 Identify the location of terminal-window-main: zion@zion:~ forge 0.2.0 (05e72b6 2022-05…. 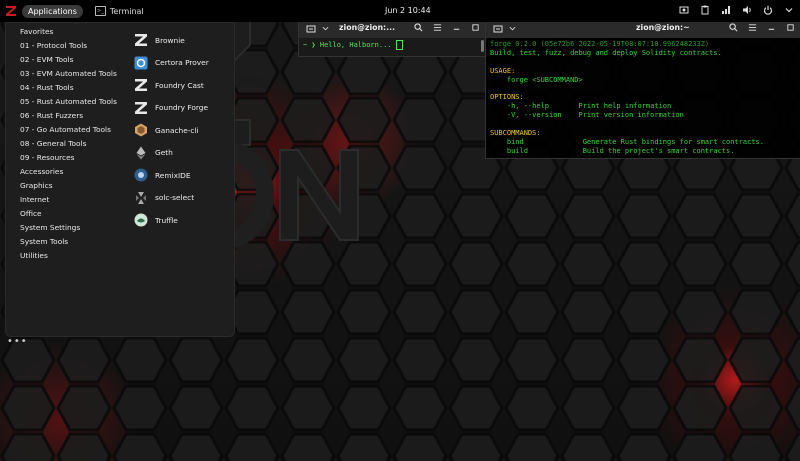
(642, 88).